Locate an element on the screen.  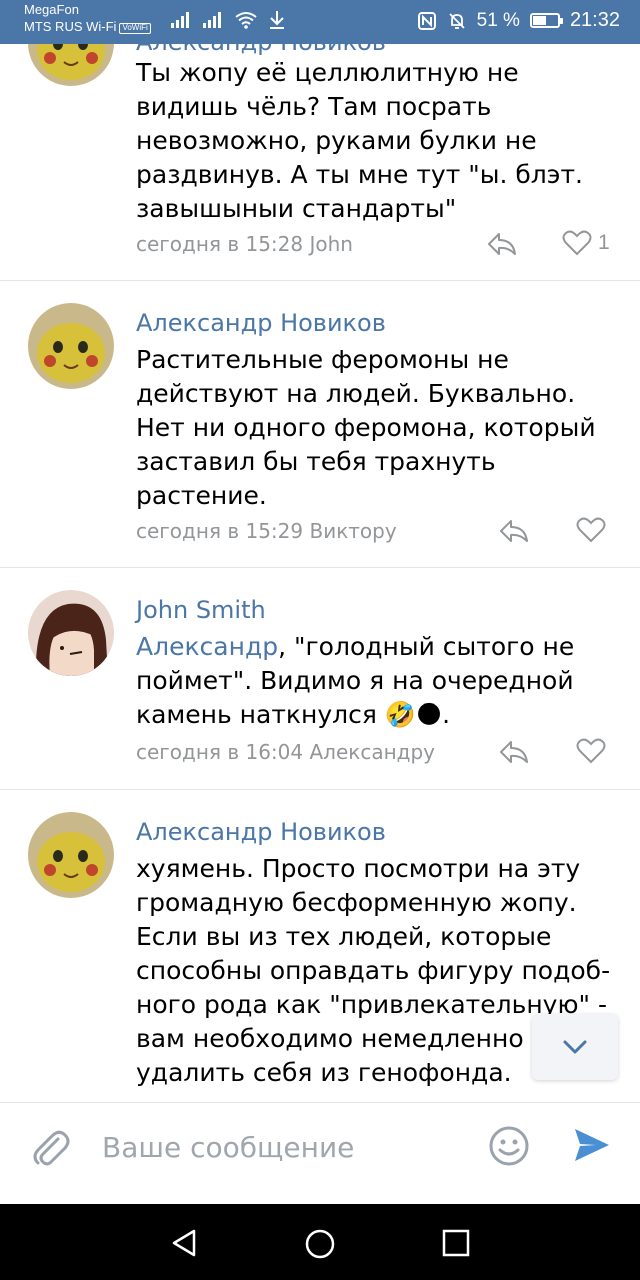
wifi-icon is located at coordinates (246, 20).